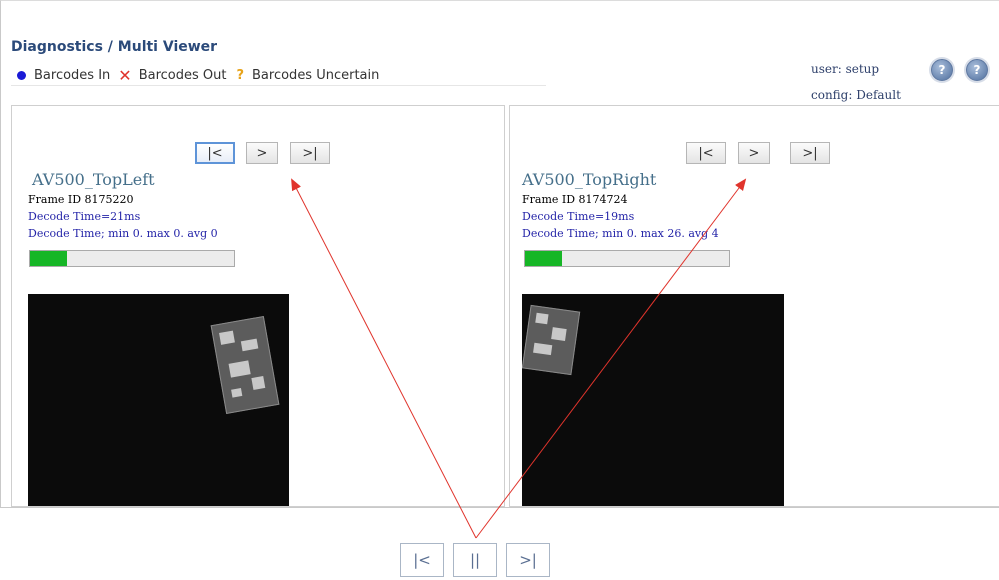 The image size is (999, 580). Describe the element at coordinates (620, 233) in the screenshot. I see `decode-stats: Decode Time; min 0. max 26. avg 4` at that location.